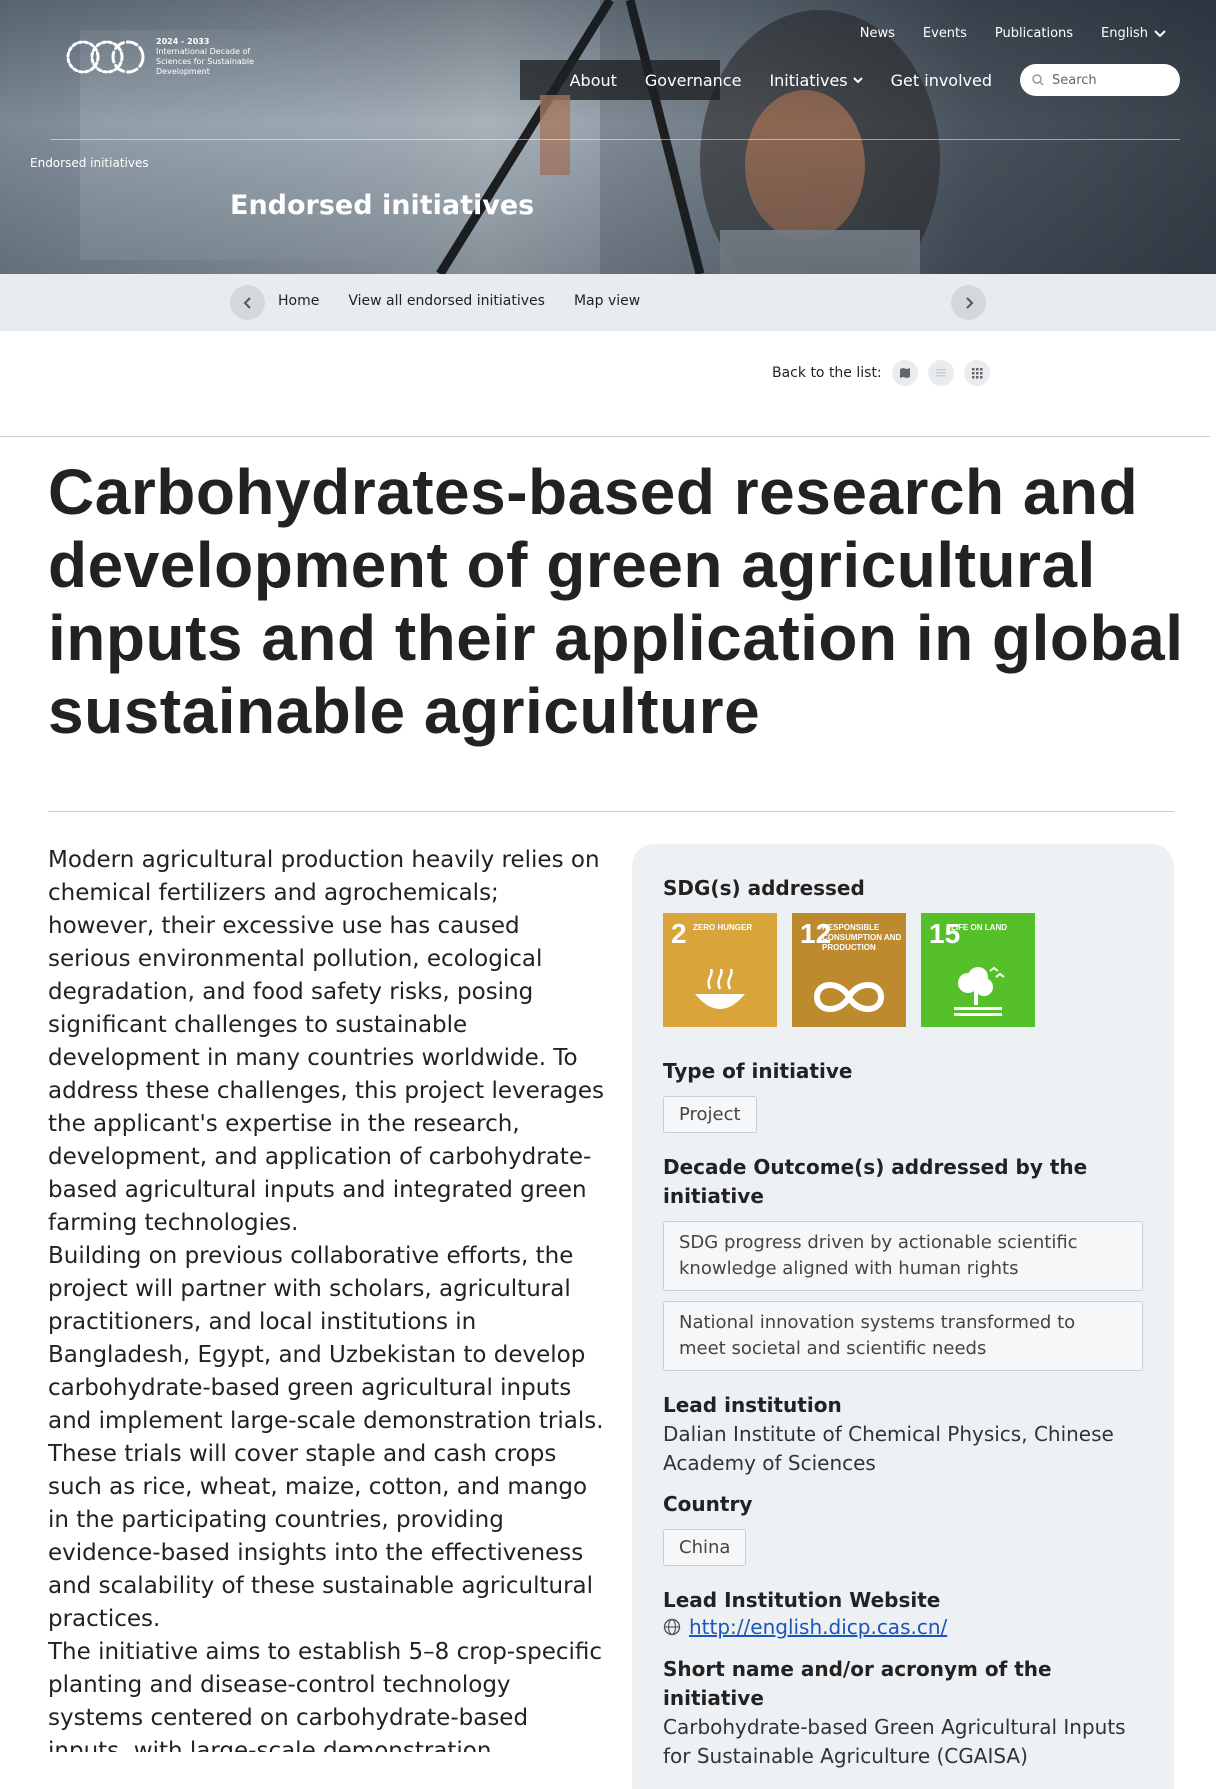 Image resolution: width=1216 pixels, height=1789 pixels. Describe the element at coordinates (382, 205) in the screenshot. I see `hero-title: Endorsed initiatives` at that location.